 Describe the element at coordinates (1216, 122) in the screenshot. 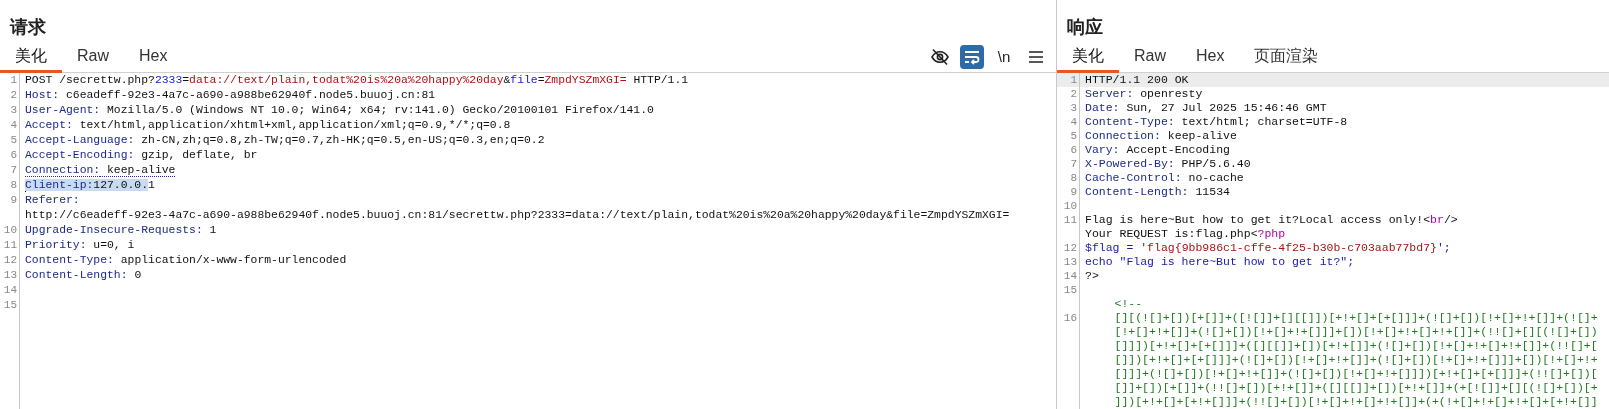

I see `code-line: Content-Type: text/html; charset=UTF-8` at that location.